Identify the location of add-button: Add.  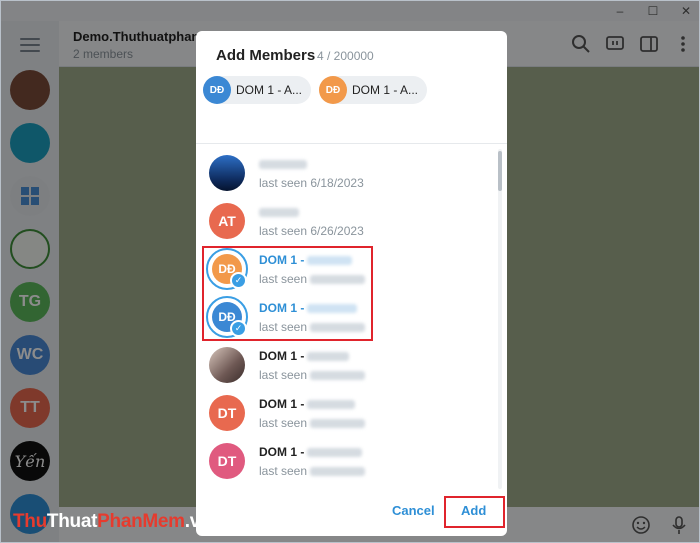
(473, 510).